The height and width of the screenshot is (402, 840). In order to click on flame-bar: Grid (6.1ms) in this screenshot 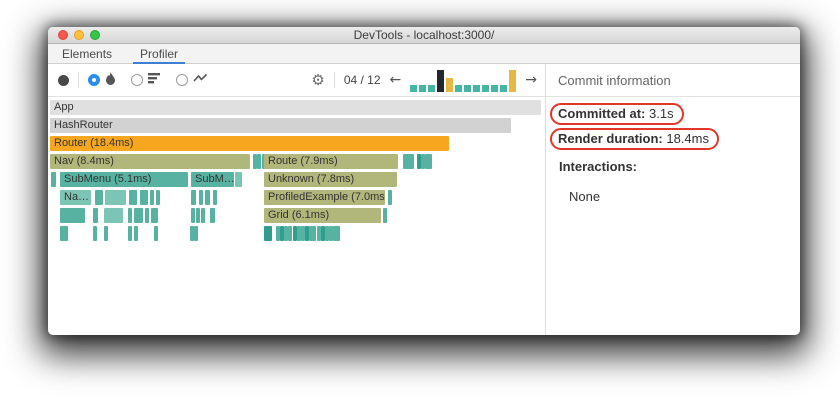, I will do `click(322, 215)`.